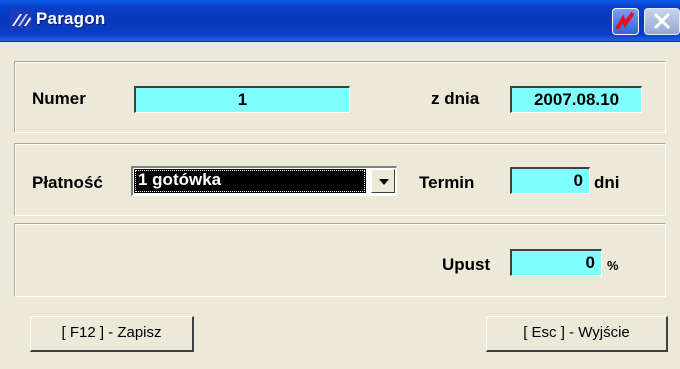  Describe the element at coordinates (340, 21) in the screenshot. I see `title-bar: Paragon` at that location.